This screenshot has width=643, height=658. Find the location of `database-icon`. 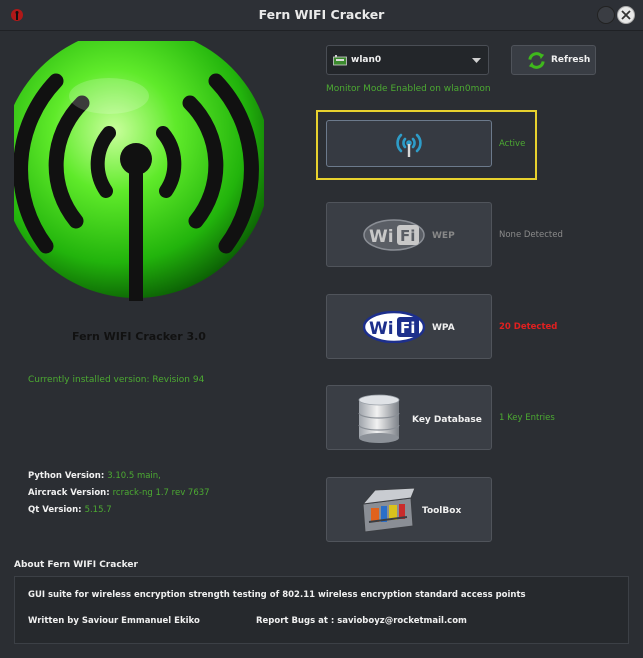

database-icon is located at coordinates (379, 418).